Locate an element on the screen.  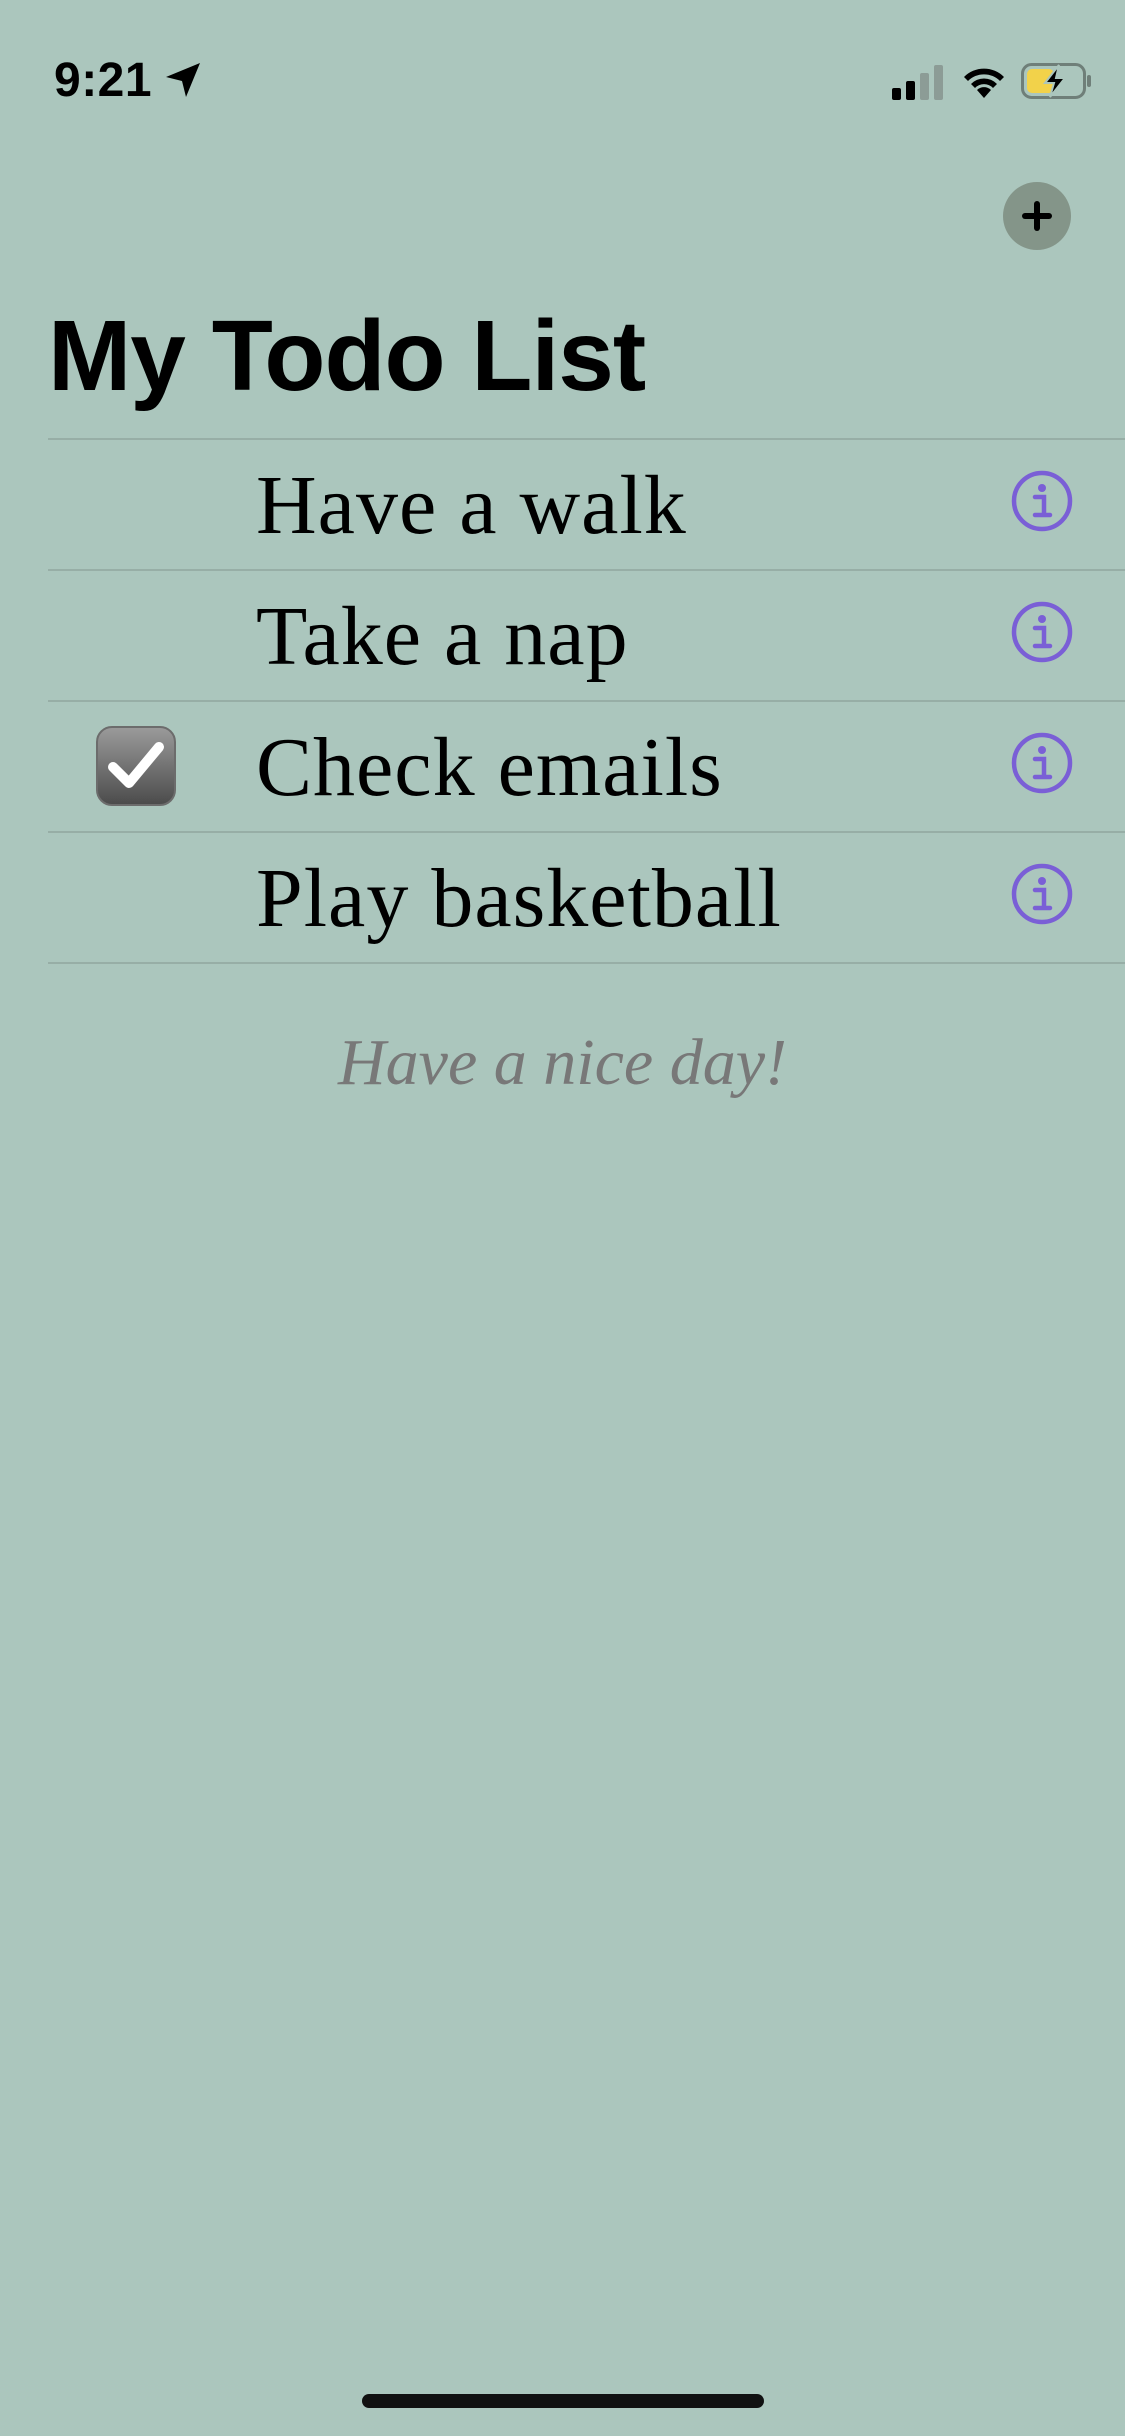
page-title: My Todo List is located at coordinates (347, 356).